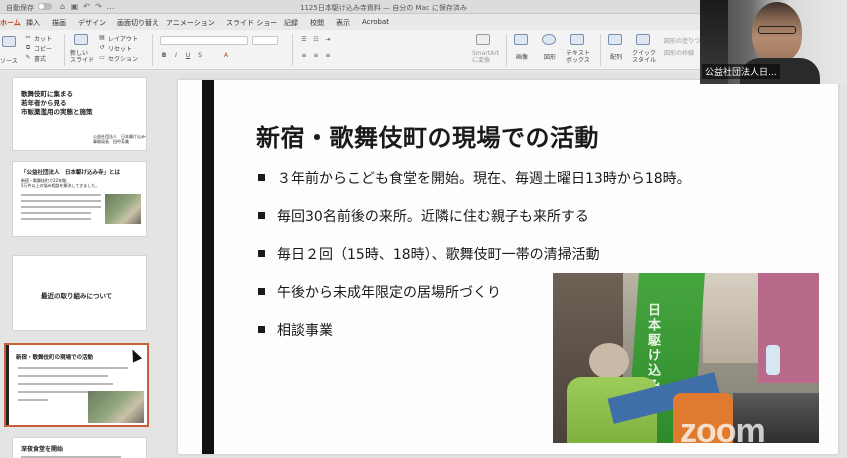 The width and height of the screenshot is (847, 458). I want to click on thumbnail-subtitle: 新宿・歌舞伎町で22年間、 5万件以上の悩み相談を解決してきました。, so click(60, 183).